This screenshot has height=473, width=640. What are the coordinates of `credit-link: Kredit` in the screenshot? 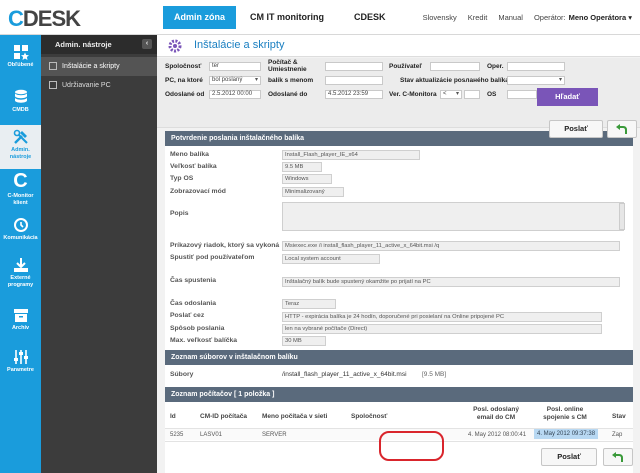 It's located at (478, 17).